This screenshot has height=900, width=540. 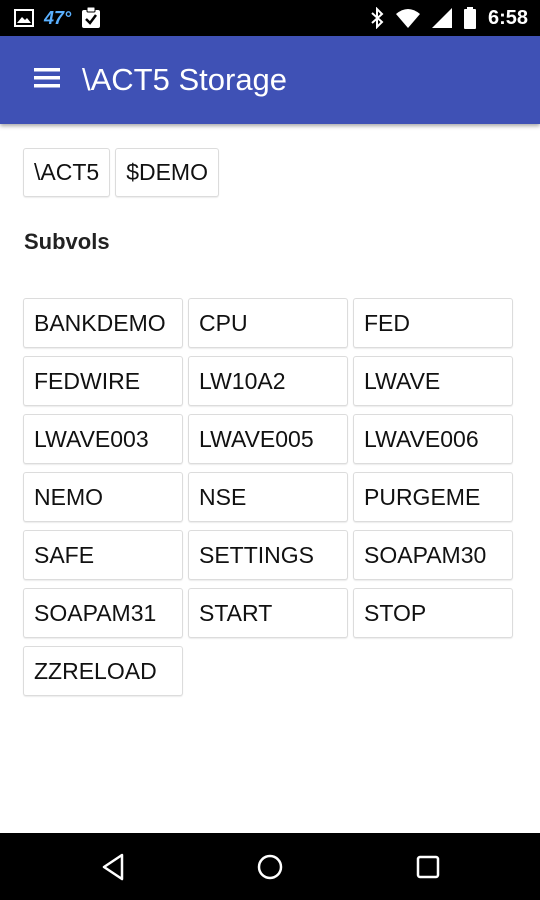 I want to click on subvols-heading: Subvols, so click(x=67, y=241).